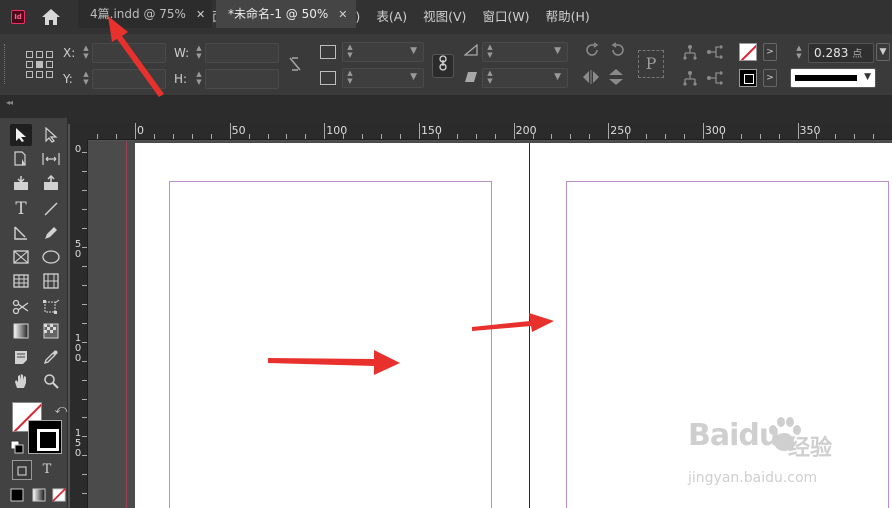 The height and width of the screenshot is (508, 892). I want to click on scale-x-dropdown: ▲ ▼ ▼, so click(383, 52).